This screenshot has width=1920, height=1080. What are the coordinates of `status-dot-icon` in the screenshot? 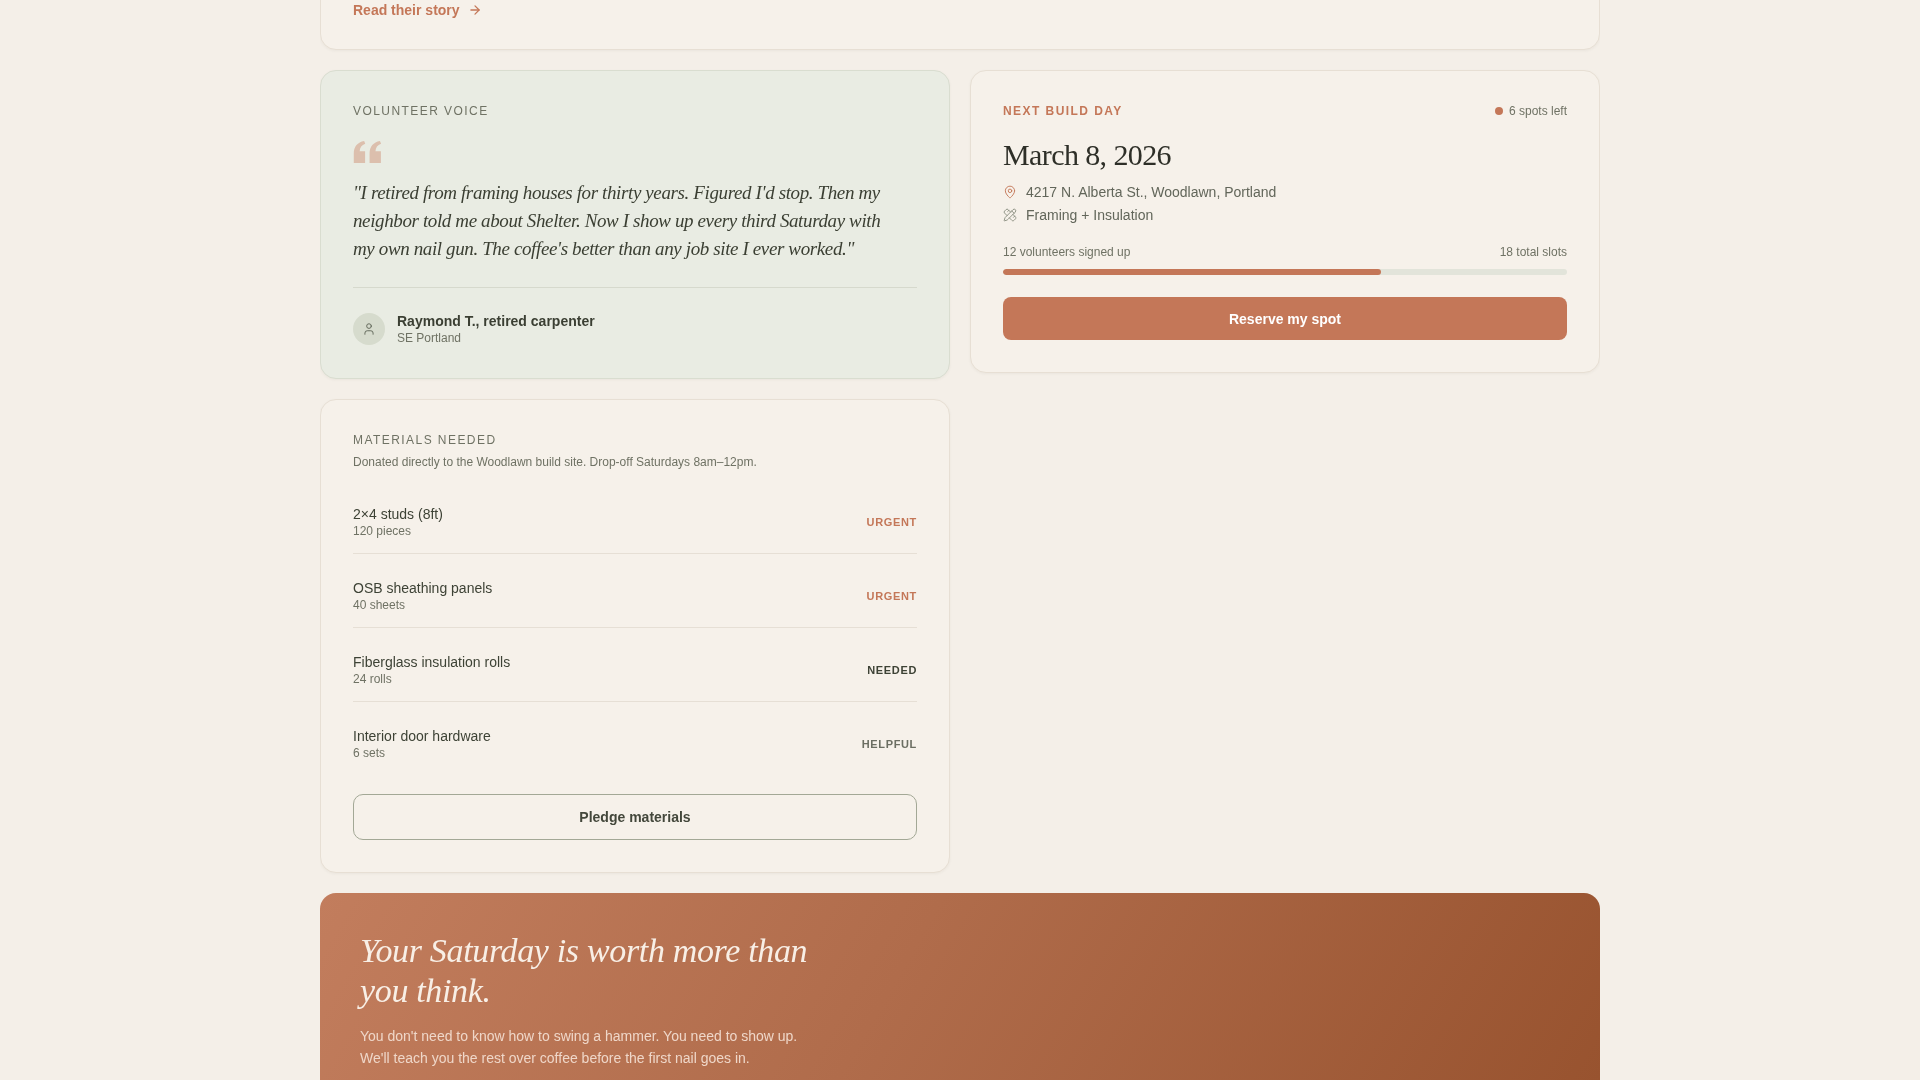 It's located at (1498, 111).